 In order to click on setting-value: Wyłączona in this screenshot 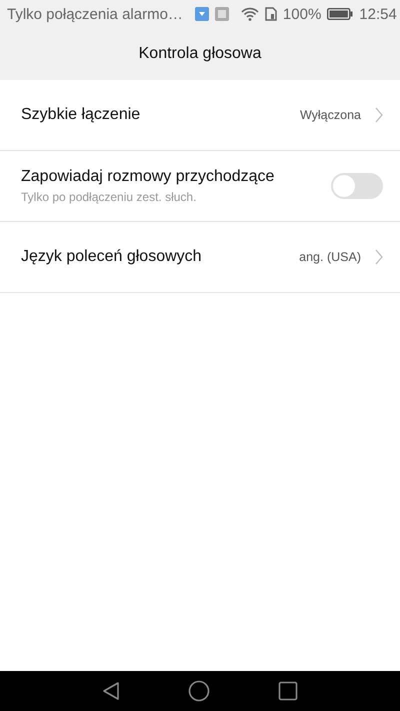, I will do `click(330, 115)`.